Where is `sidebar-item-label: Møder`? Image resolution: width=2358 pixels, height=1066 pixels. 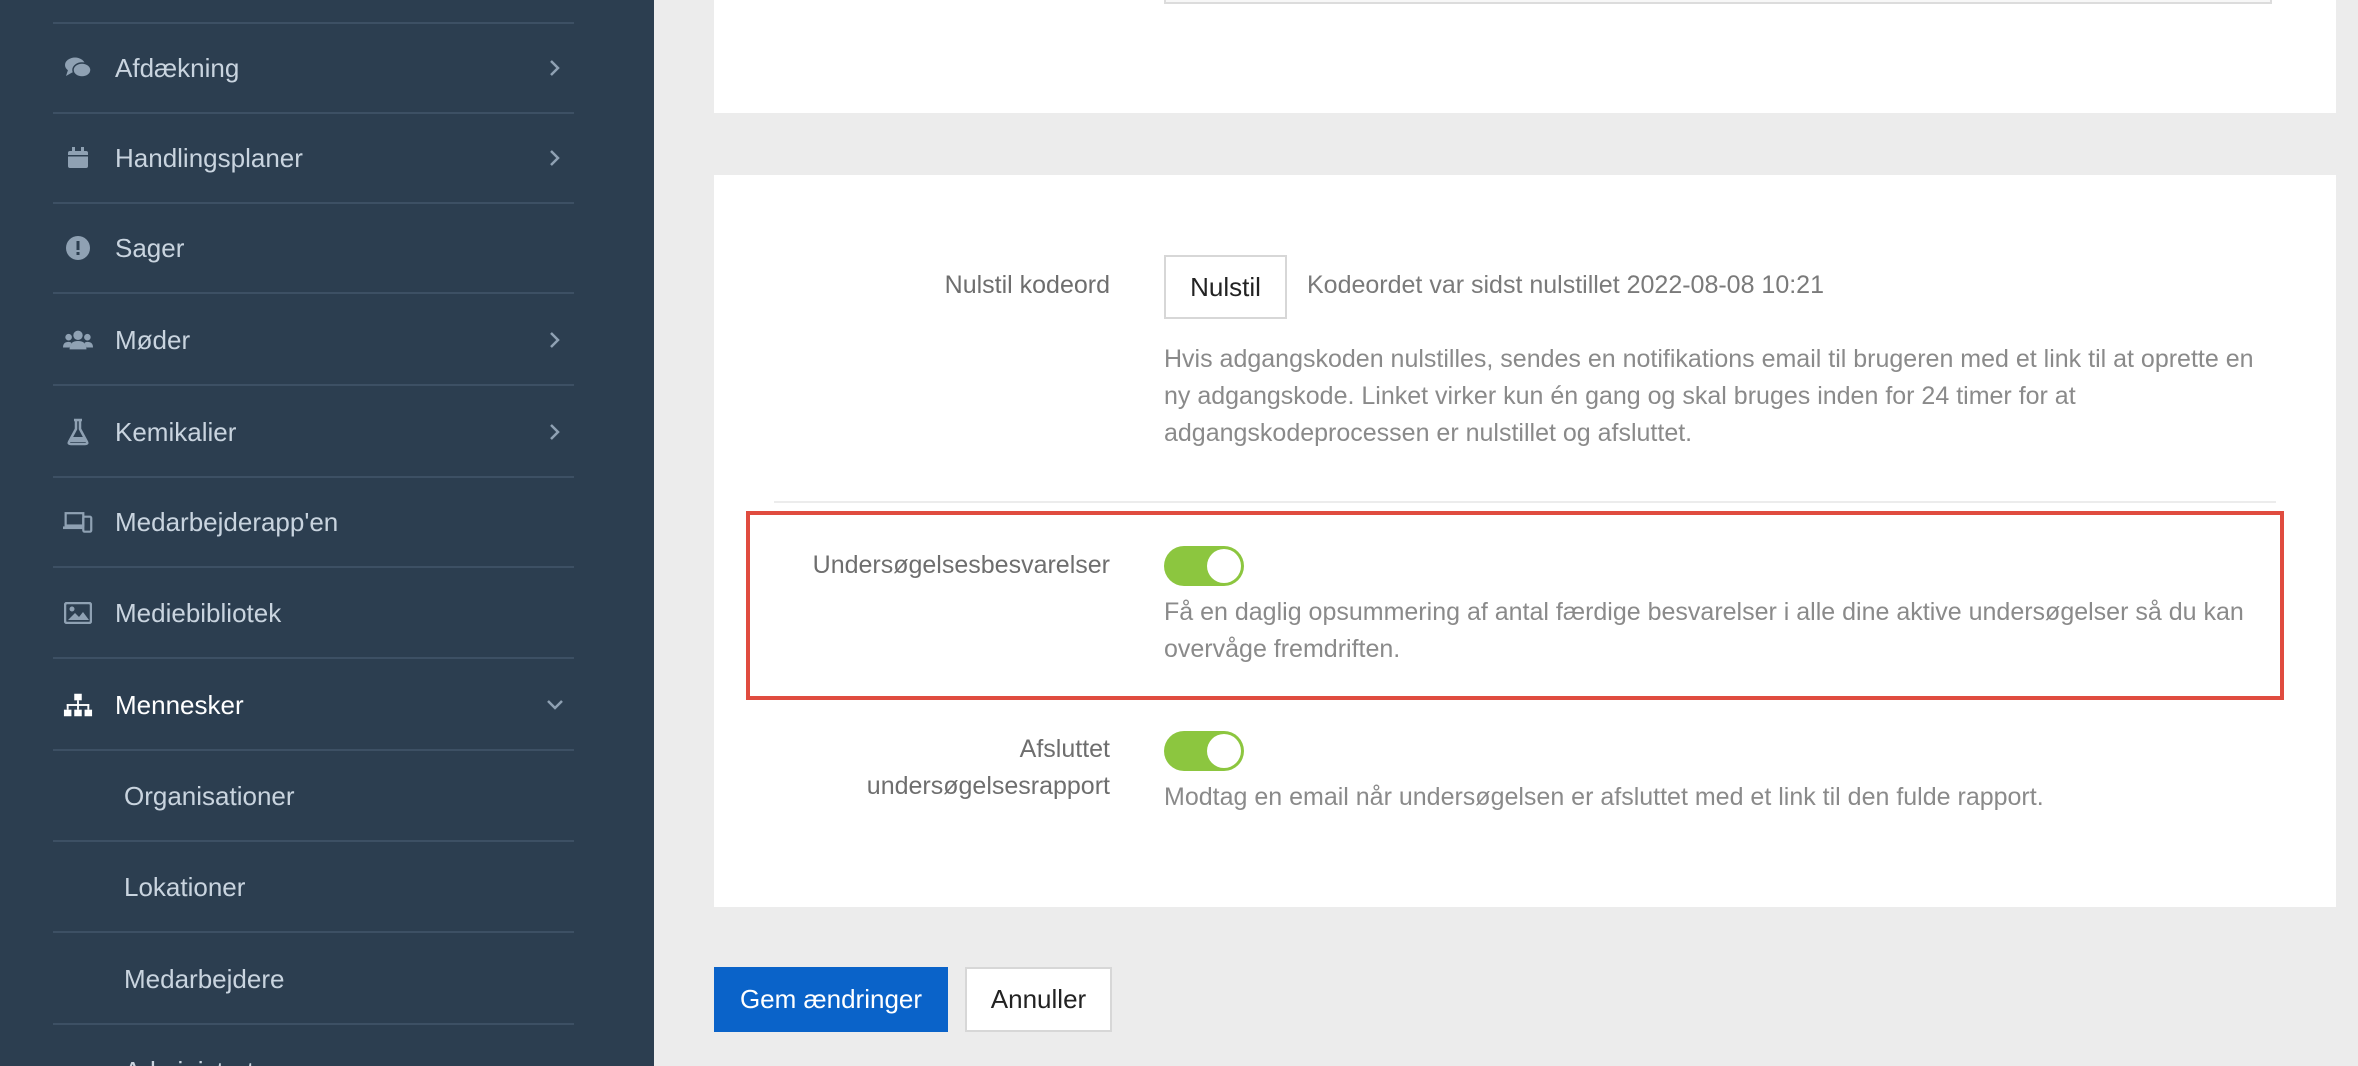 sidebar-item-label: Møder is located at coordinates (153, 339).